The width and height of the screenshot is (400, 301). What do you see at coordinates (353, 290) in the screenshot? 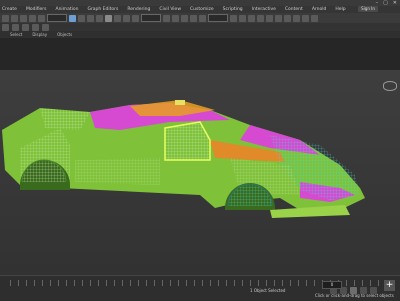
I see `play-icon` at bounding box center [353, 290].